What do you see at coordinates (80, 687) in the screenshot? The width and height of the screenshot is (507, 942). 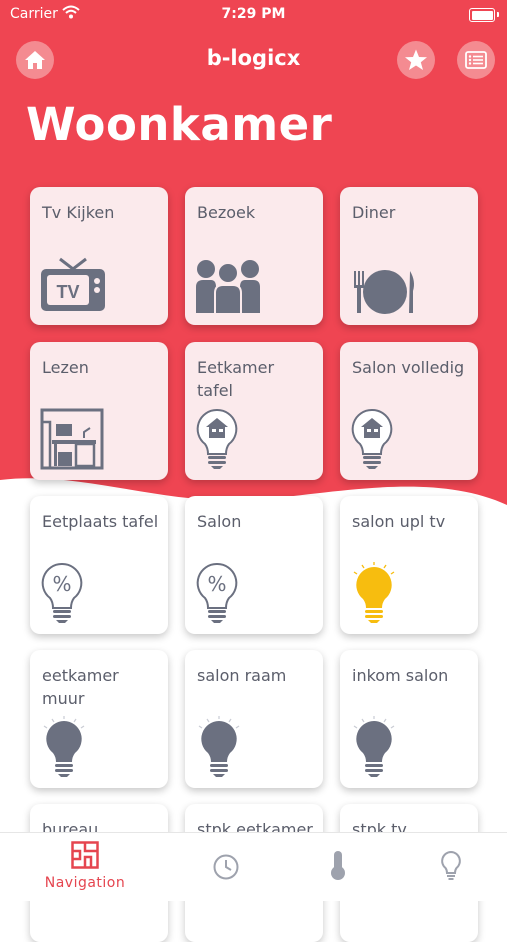 I see `tile-label: eetkamer muur` at bounding box center [80, 687].